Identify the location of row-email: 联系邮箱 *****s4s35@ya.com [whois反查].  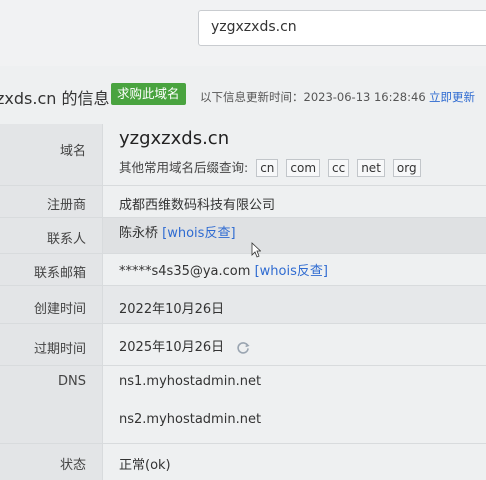
(243, 270).